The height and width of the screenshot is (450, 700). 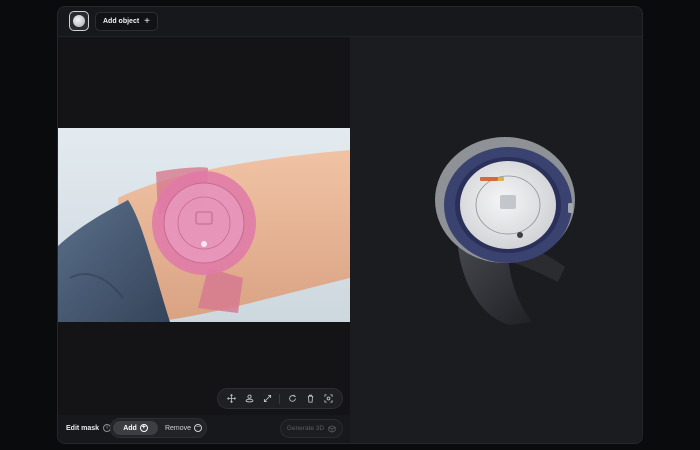 I want to click on edit-mask-label-group: Edit mask i, so click(x=89, y=428).